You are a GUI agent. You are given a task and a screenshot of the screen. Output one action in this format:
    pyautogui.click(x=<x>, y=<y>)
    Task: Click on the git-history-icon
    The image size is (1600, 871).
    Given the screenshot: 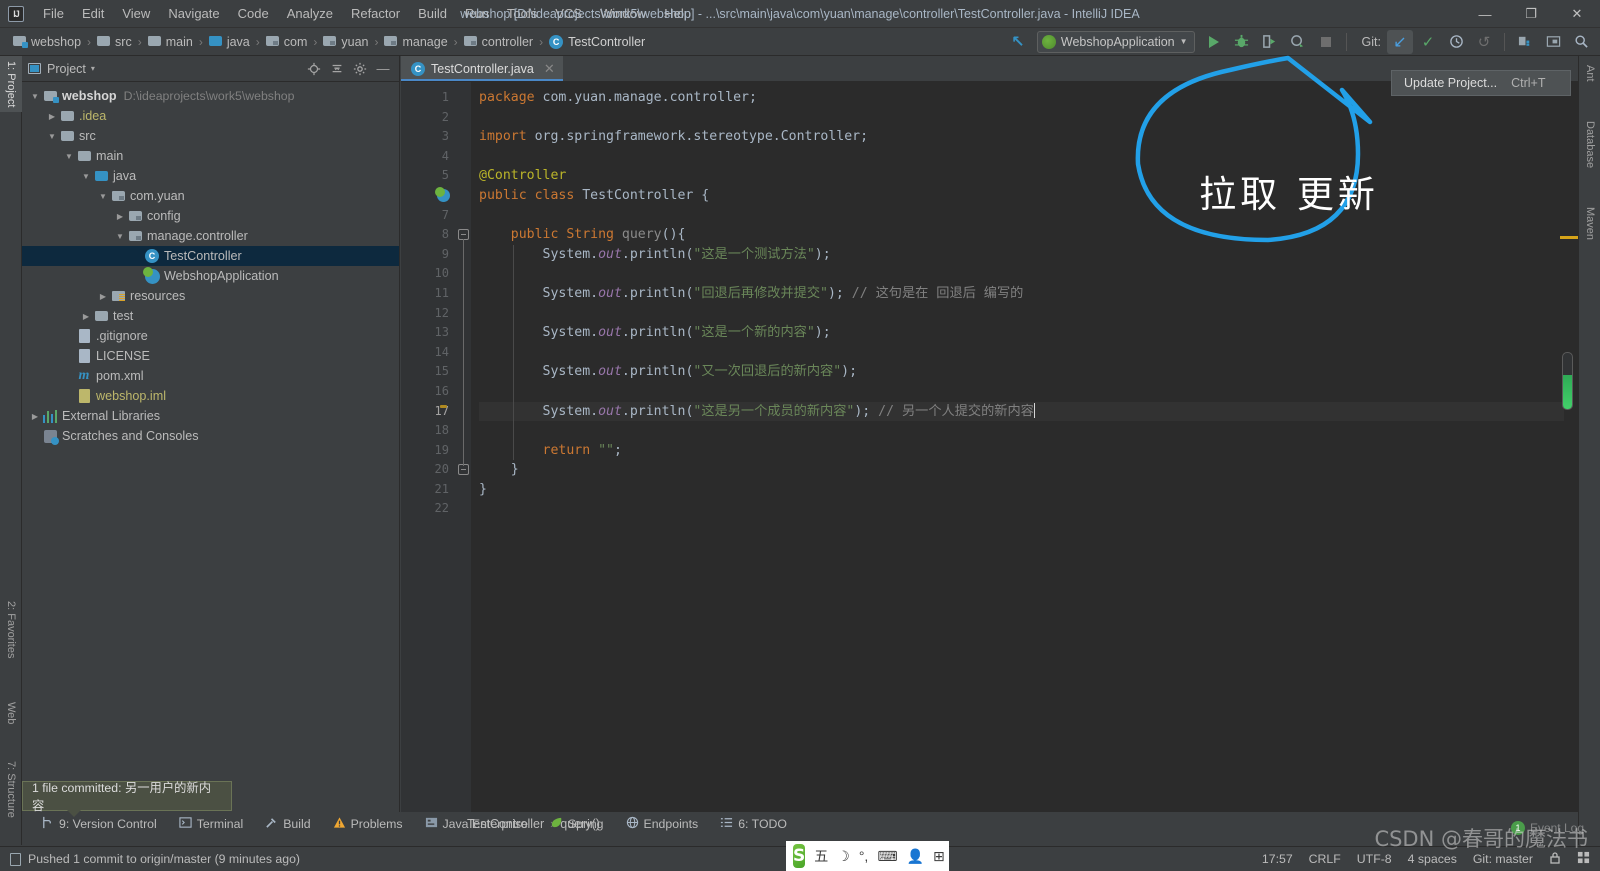 What is the action you would take?
    pyautogui.click(x=1456, y=42)
    